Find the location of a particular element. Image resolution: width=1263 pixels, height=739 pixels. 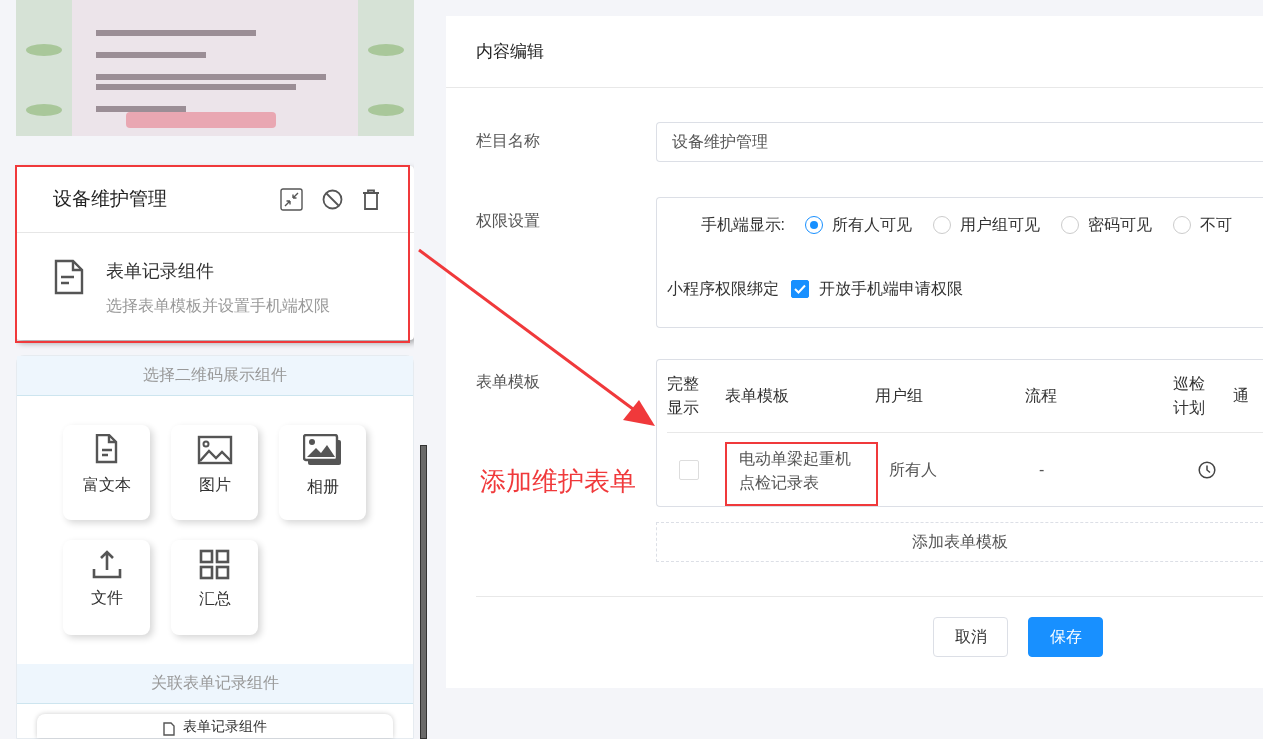

disable-icon is located at coordinates (332, 199).